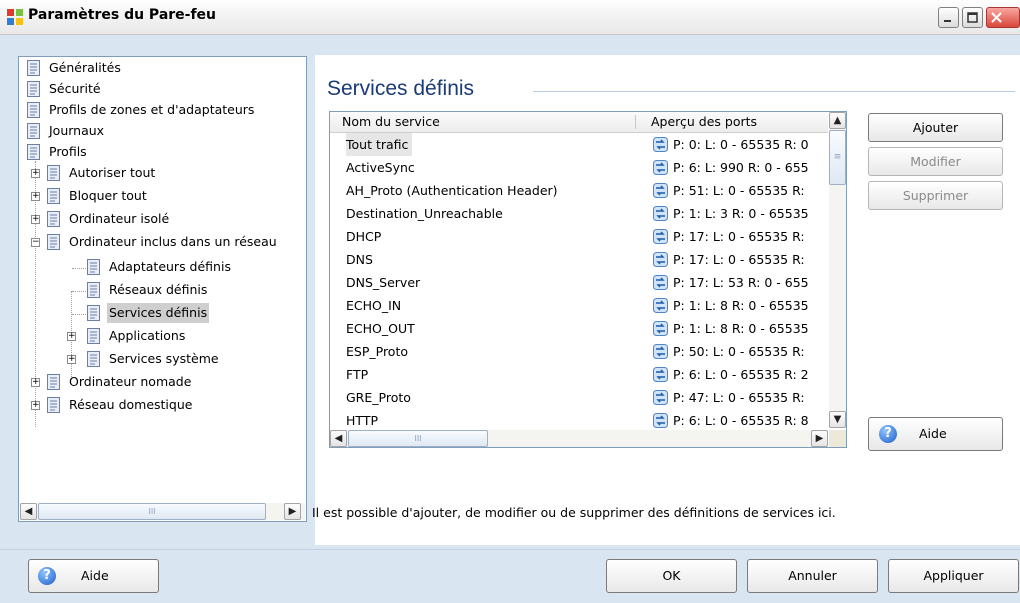 The image size is (1020, 603). I want to click on tree-item-label: Réseau domestique, so click(131, 404).